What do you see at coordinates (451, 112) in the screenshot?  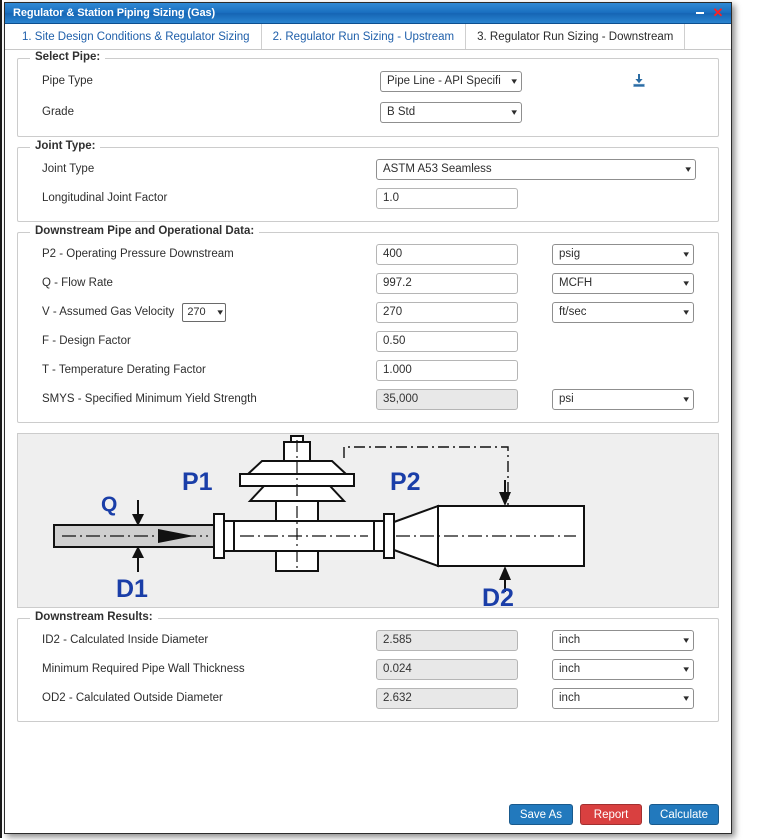 I see `grade-select: B Std ▾` at bounding box center [451, 112].